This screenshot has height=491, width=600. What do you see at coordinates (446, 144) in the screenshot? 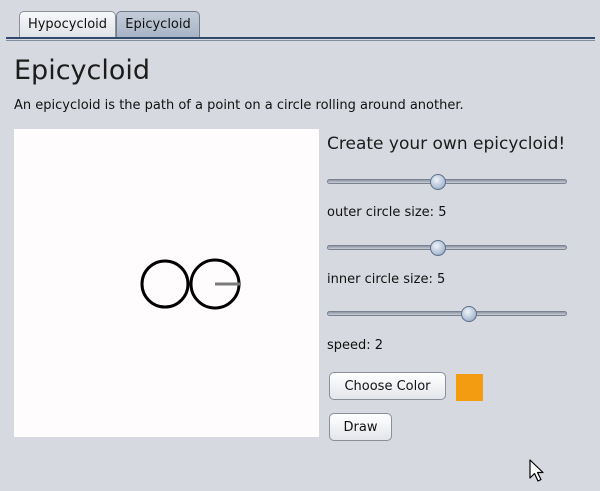
I see `panel-heading: Create your own epicycloid!` at bounding box center [446, 144].